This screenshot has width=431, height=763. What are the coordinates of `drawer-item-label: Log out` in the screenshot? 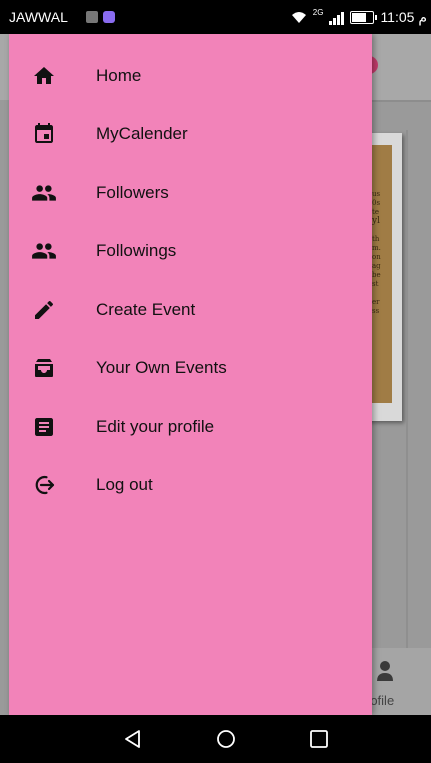 It's located at (124, 484).